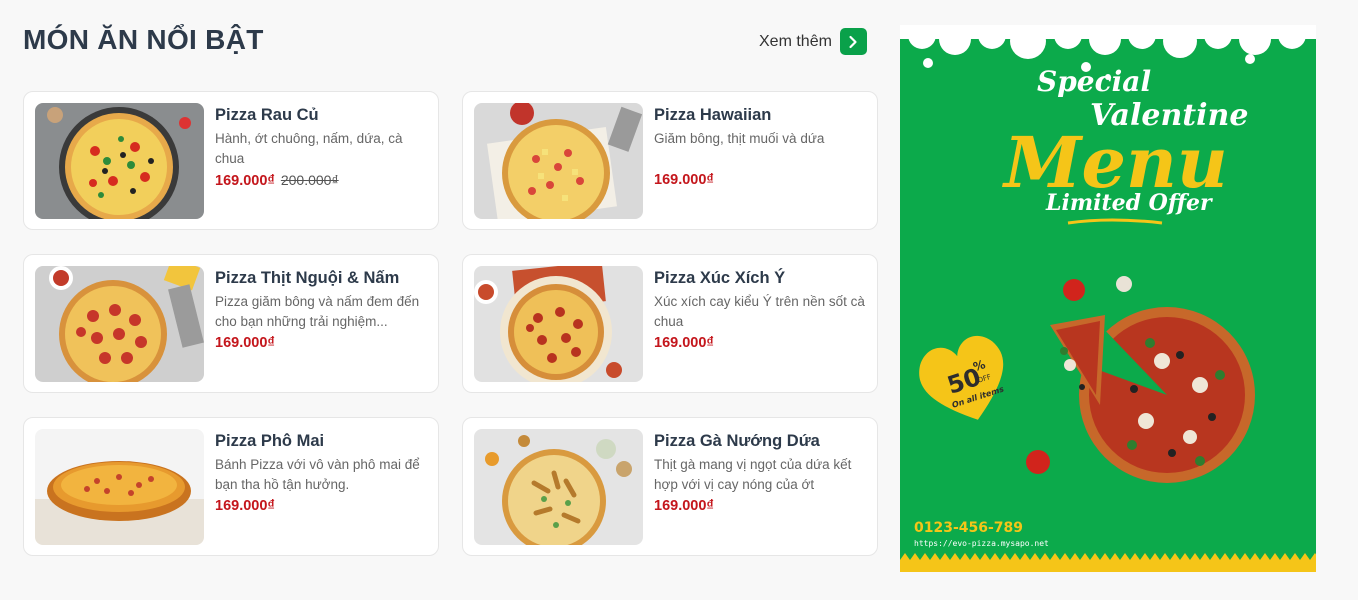 Image resolution: width=1358 pixels, height=600 pixels. I want to click on banner-special: Special, so click(1094, 81).